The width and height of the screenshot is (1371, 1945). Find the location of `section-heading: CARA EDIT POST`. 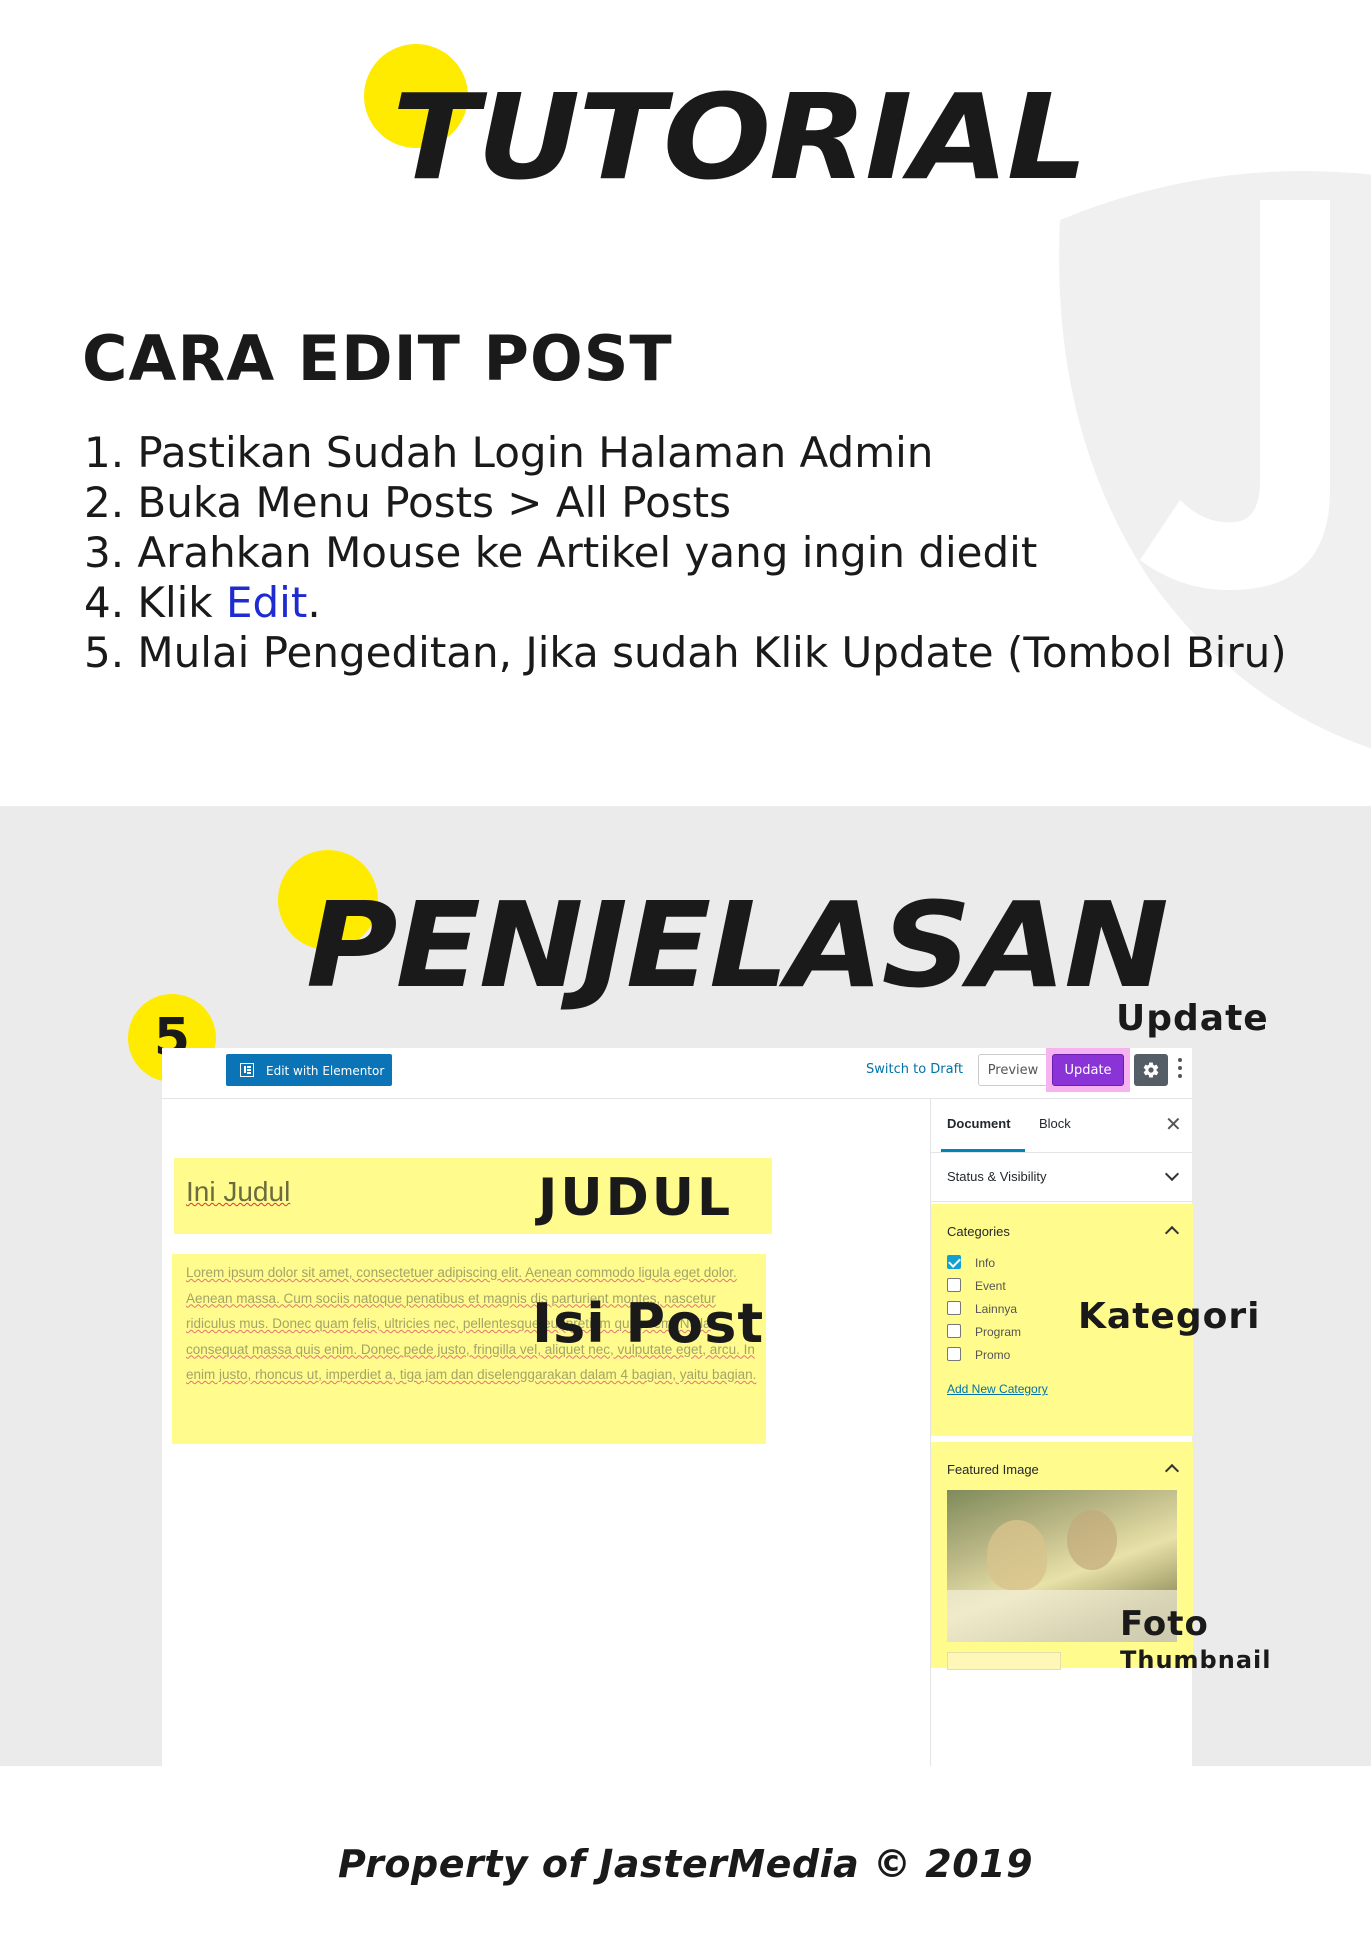

section-heading: CARA EDIT POST is located at coordinates (377, 358).